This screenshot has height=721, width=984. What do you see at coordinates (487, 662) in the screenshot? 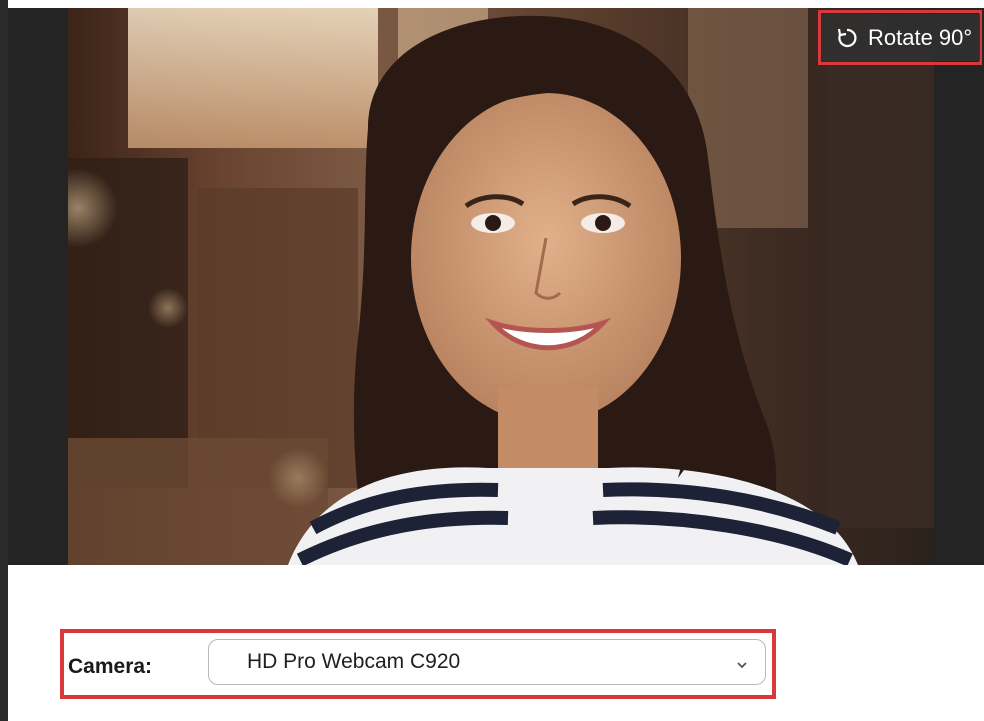
I see `camera-select: HD Pro Webcam C920` at bounding box center [487, 662].